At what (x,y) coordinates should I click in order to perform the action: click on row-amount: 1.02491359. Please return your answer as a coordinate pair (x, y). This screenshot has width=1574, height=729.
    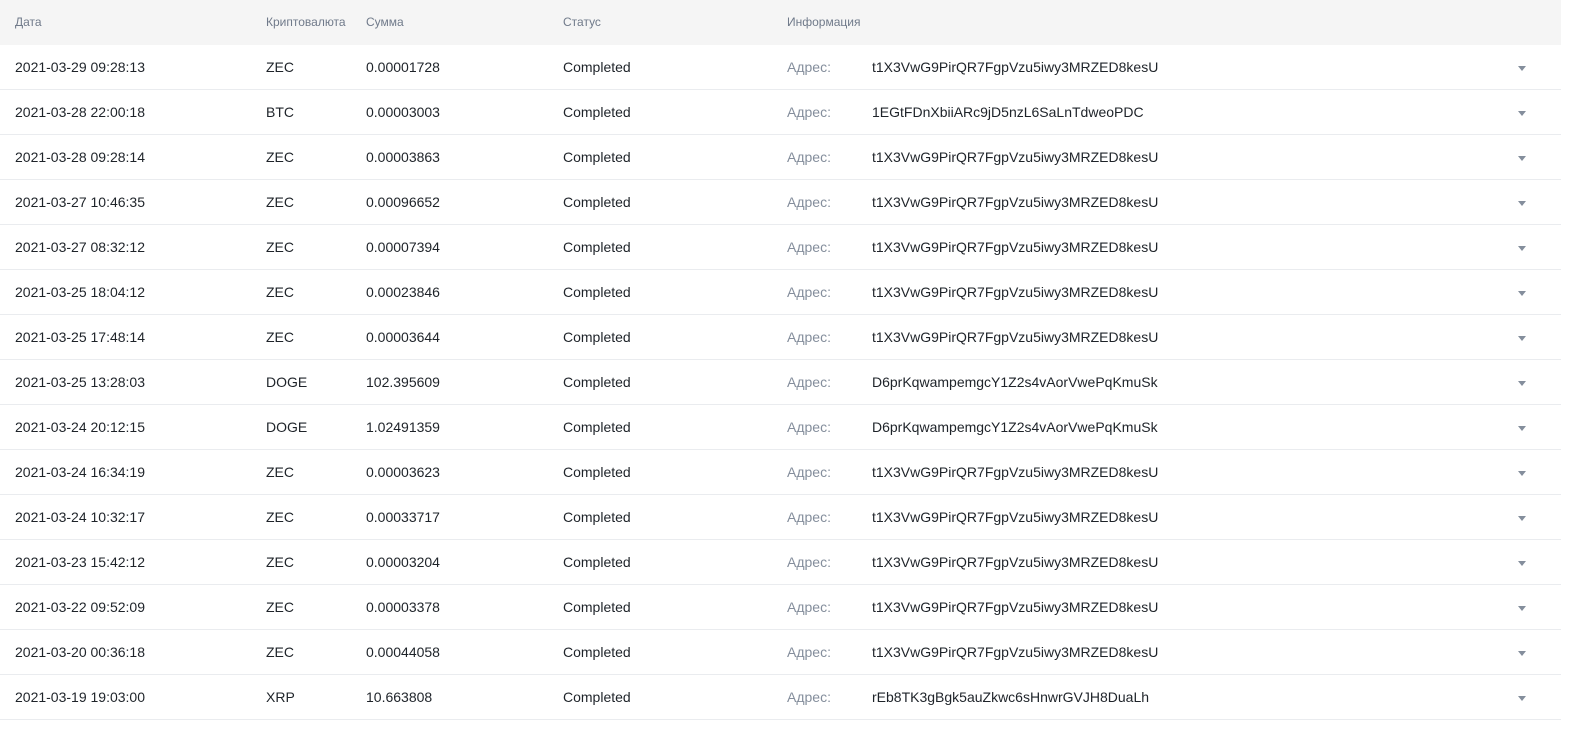
    Looking at the image, I should click on (403, 427).